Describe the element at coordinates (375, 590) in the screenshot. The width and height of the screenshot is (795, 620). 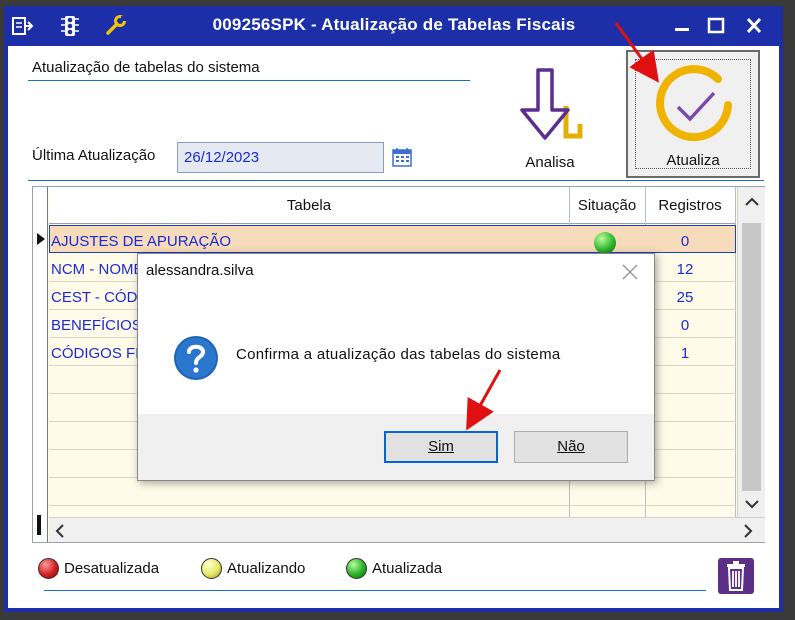
I see `footer-divider` at that location.